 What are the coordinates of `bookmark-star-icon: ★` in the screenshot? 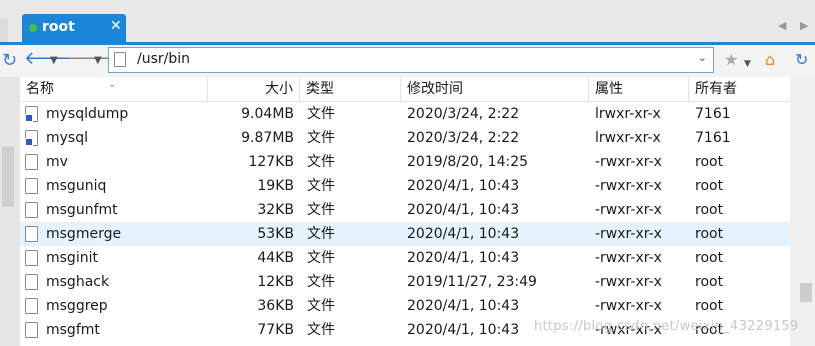 It's located at (731, 60).